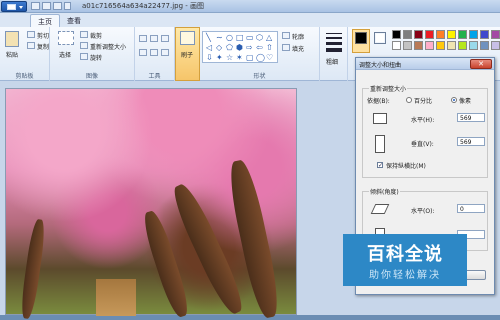 This screenshot has height=320, width=500. What do you see at coordinates (298, 48) in the screenshot?
I see `fill-label: 填充` at bounding box center [298, 48].